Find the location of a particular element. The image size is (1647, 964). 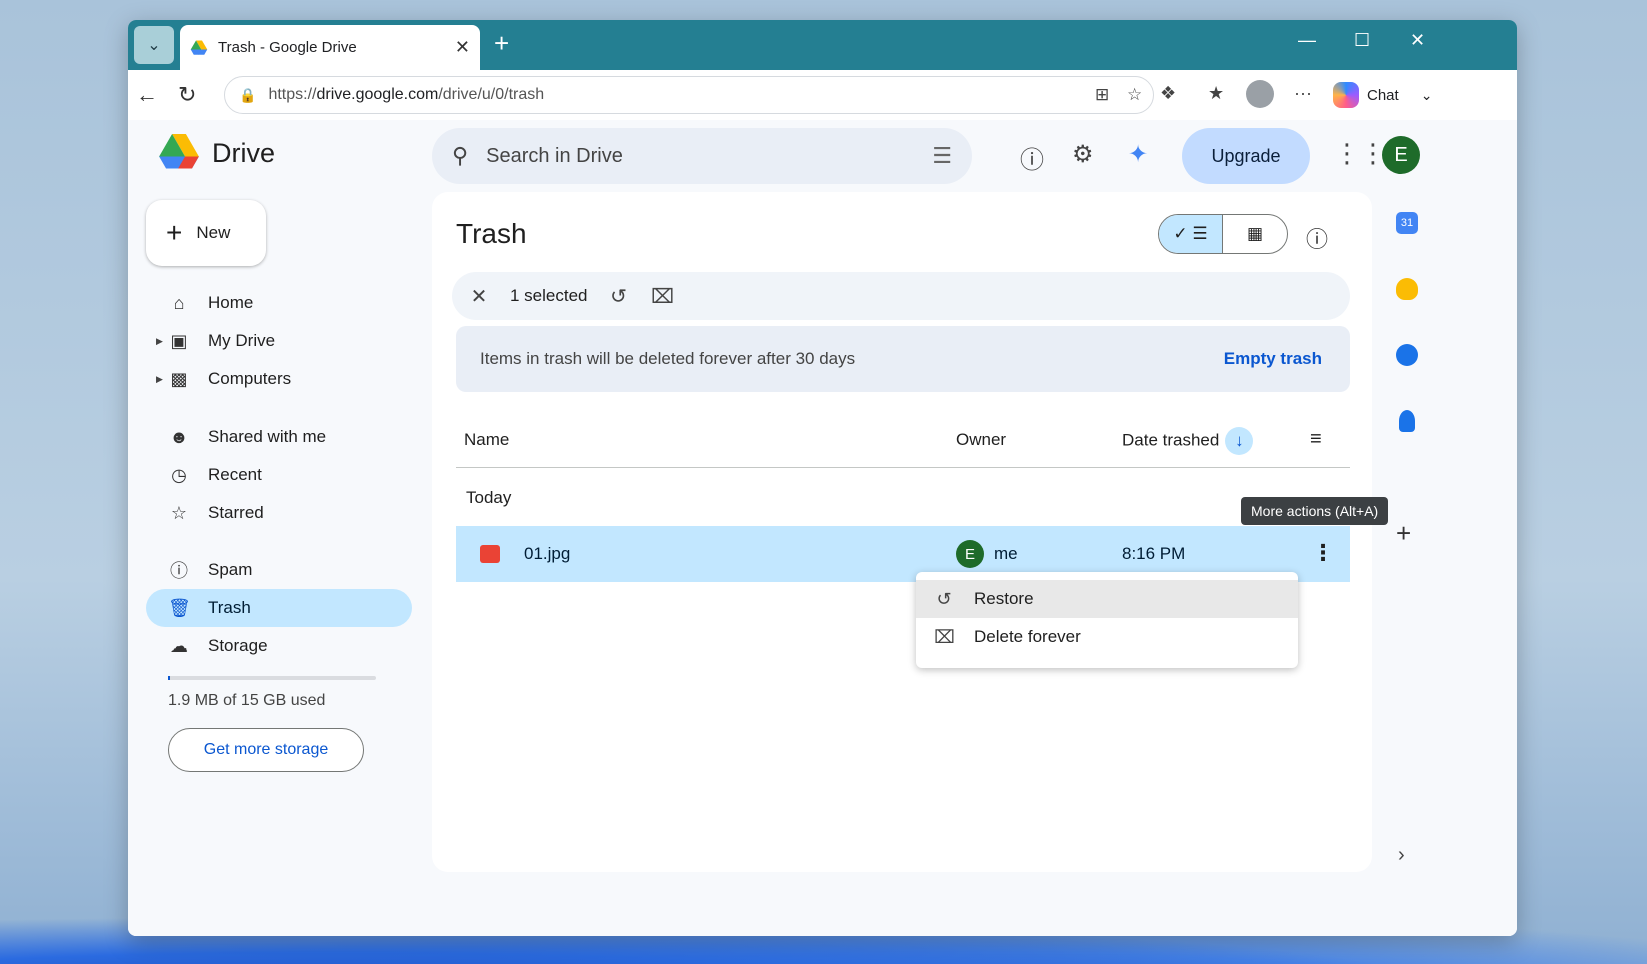

sidebar-item-label: Starred is located at coordinates (236, 512).